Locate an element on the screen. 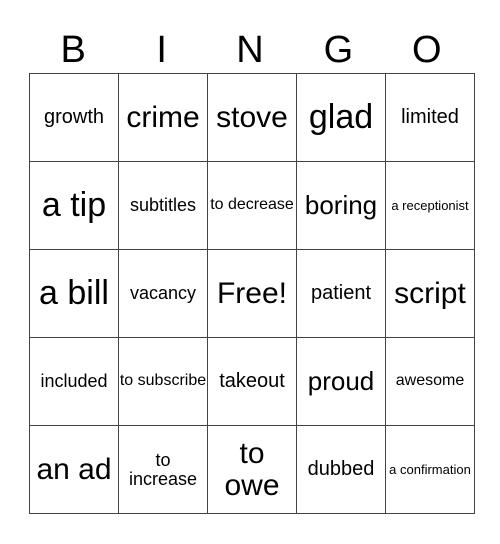 This screenshot has height=544, width=500. grid-row: growth crime stove glad limited is located at coordinates (252, 117).